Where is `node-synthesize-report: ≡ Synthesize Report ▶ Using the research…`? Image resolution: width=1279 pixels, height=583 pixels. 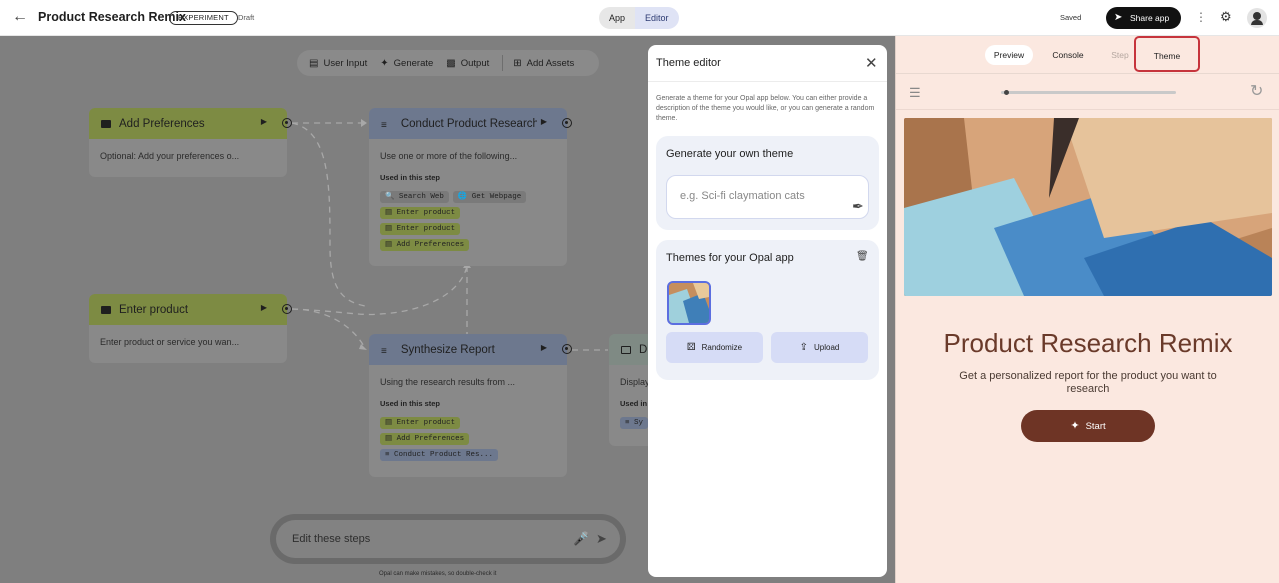 node-synthesize-report: ≡ Synthesize Report ▶ Using the research… is located at coordinates (468, 405).